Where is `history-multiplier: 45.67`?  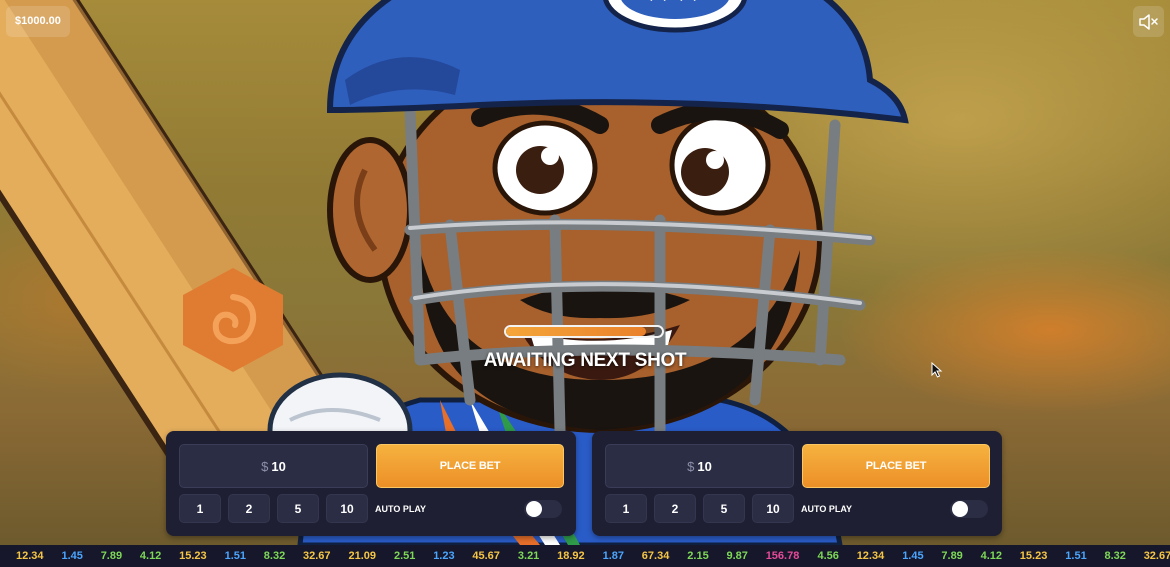 history-multiplier: 45.67 is located at coordinates (486, 556).